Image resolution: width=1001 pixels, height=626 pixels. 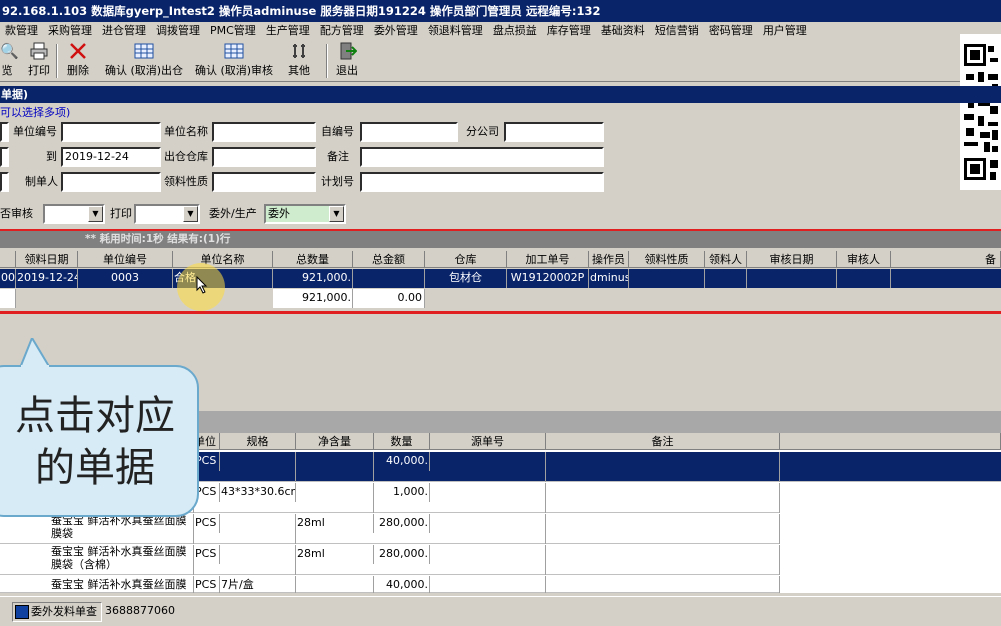 What do you see at coordinates (609, 278) in the screenshot?
I see `cell-operator: dminus` at bounding box center [609, 278].